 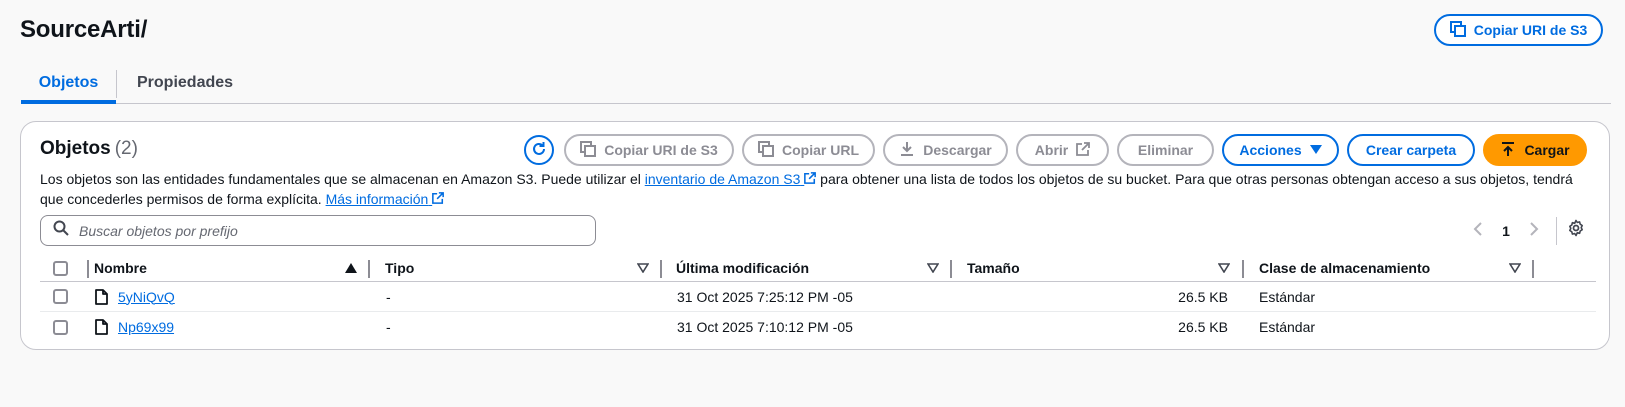 What do you see at coordinates (68, 82) in the screenshot?
I see `tab-objetos-label: Objetos` at bounding box center [68, 82].